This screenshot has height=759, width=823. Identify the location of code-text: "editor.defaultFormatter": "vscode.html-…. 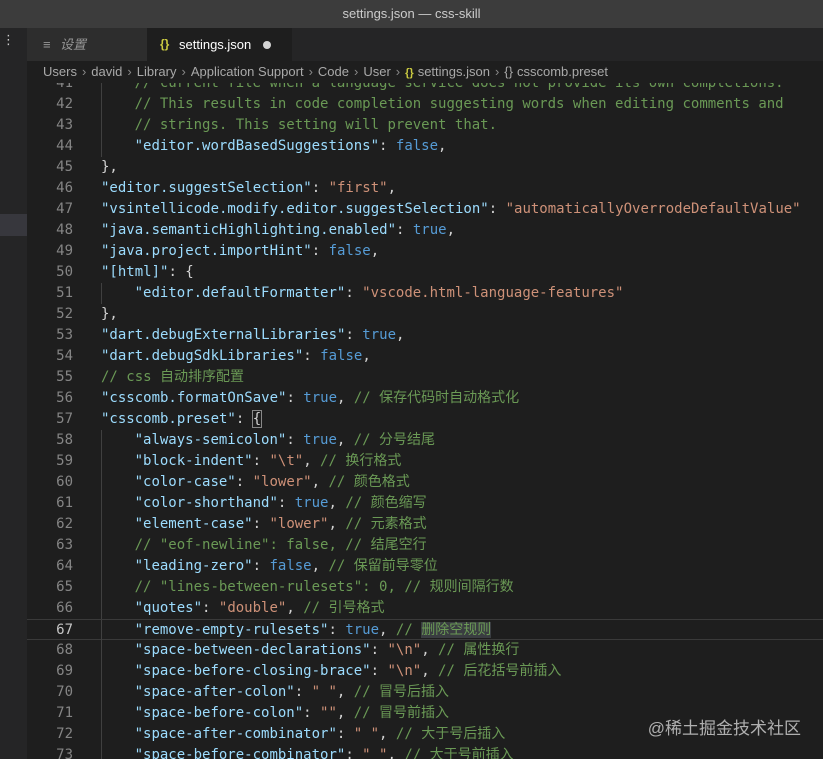
(379, 293).